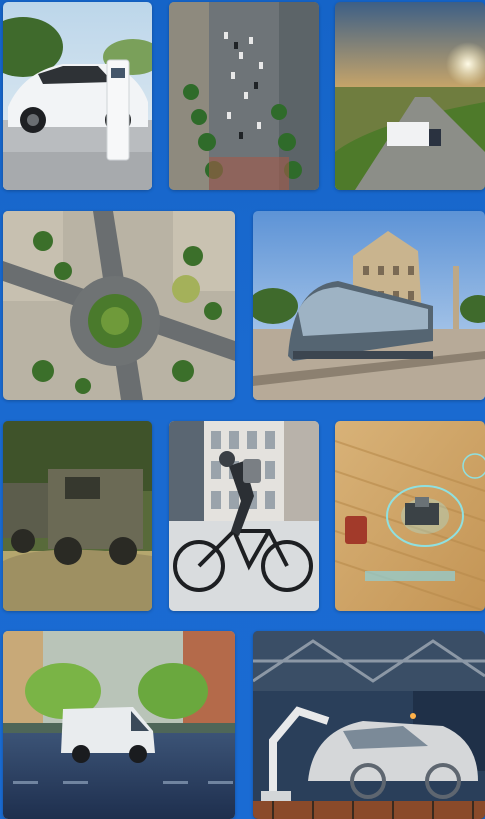 The height and width of the screenshot is (819, 485). I want to click on tile-highway-sunset, so click(410, 96).